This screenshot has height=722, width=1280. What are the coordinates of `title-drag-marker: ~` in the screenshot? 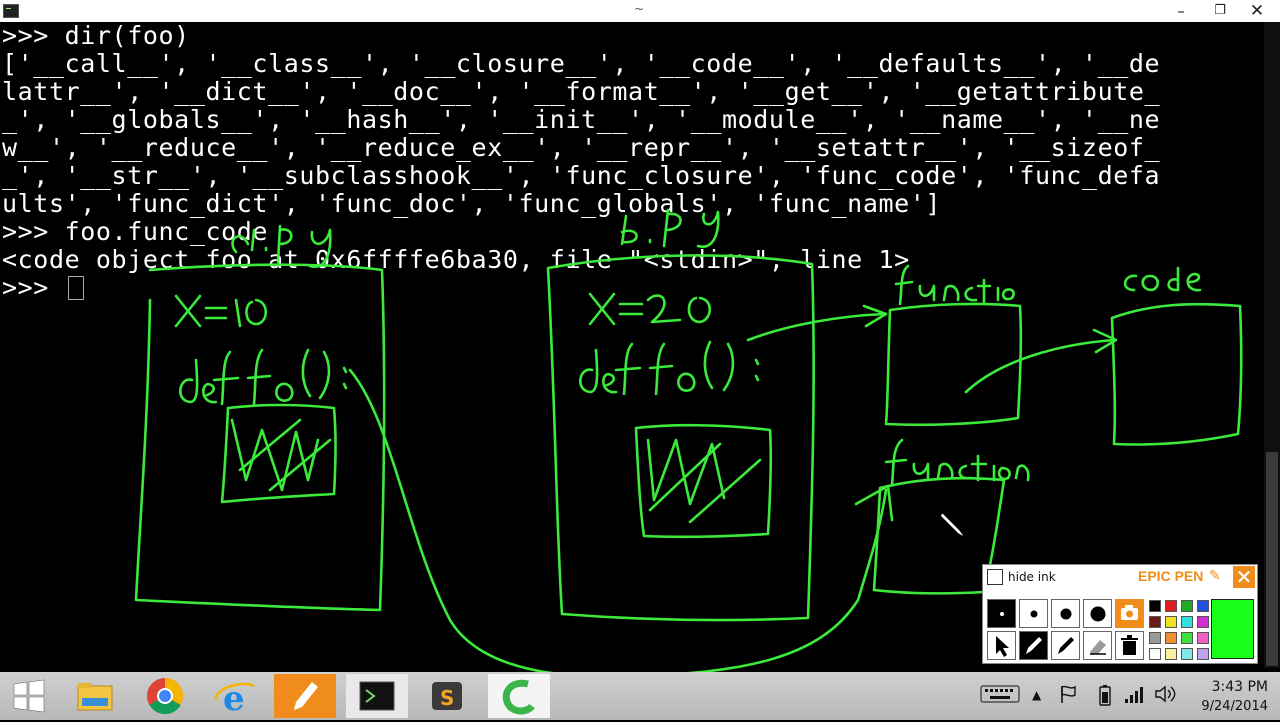 It's located at (639, 9).